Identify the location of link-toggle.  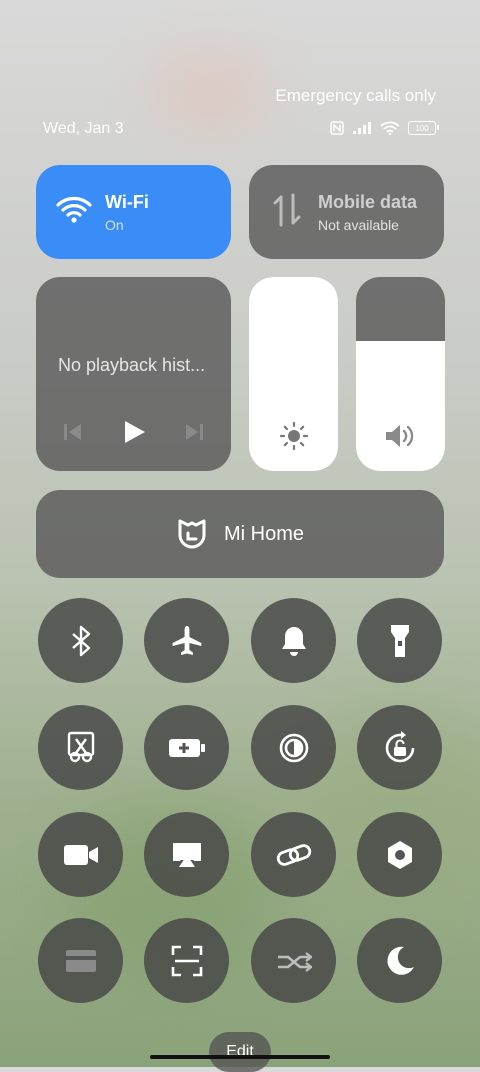
(293, 854).